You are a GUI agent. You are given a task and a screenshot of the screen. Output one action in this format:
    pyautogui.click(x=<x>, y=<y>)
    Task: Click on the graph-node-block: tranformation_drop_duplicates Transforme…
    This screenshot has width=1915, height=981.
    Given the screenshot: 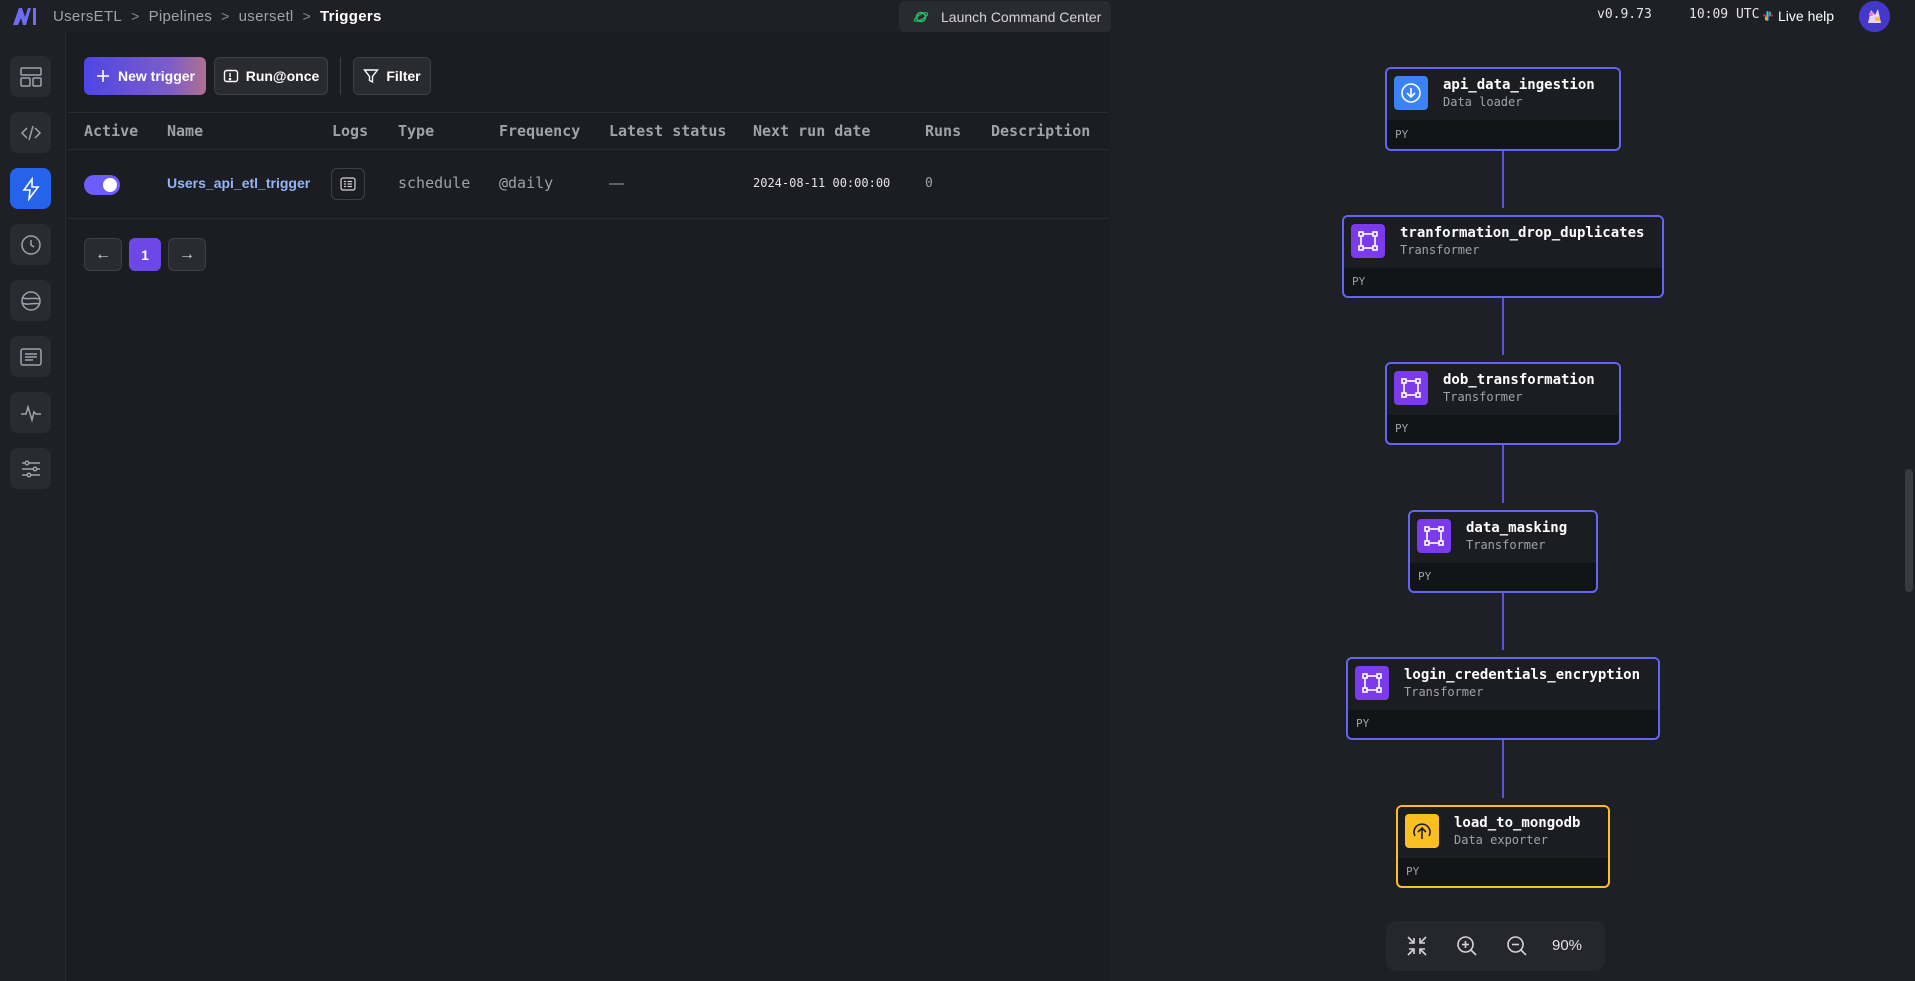 What is the action you would take?
    pyautogui.click(x=1503, y=256)
    